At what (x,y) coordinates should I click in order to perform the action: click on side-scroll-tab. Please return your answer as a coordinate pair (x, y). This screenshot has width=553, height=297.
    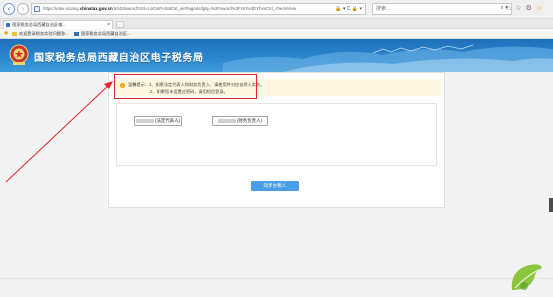
    Looking at the image, I should click on (551, 205).